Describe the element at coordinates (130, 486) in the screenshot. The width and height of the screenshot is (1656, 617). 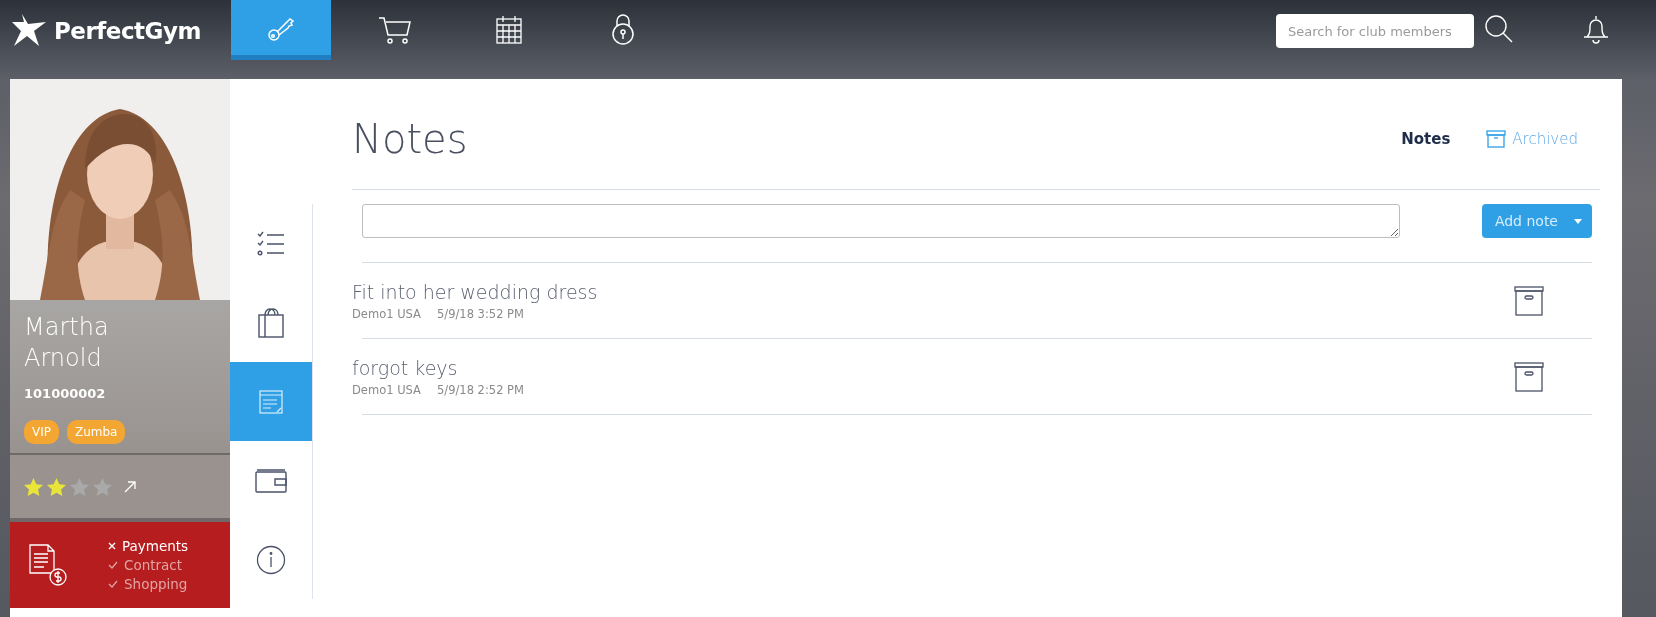
I see `arrow-icon` at that location.